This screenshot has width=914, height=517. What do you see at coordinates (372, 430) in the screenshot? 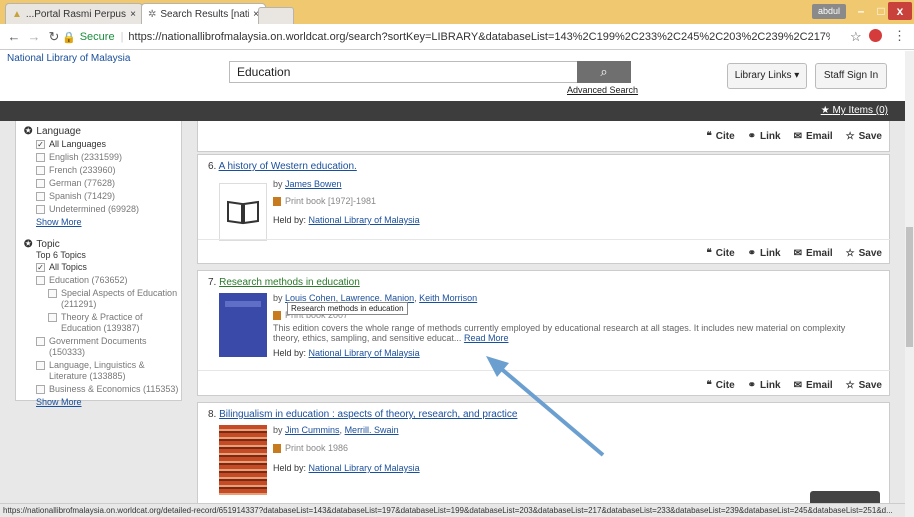
I see `author-link: Merrill. Swain` at bounding box center [372, 430].